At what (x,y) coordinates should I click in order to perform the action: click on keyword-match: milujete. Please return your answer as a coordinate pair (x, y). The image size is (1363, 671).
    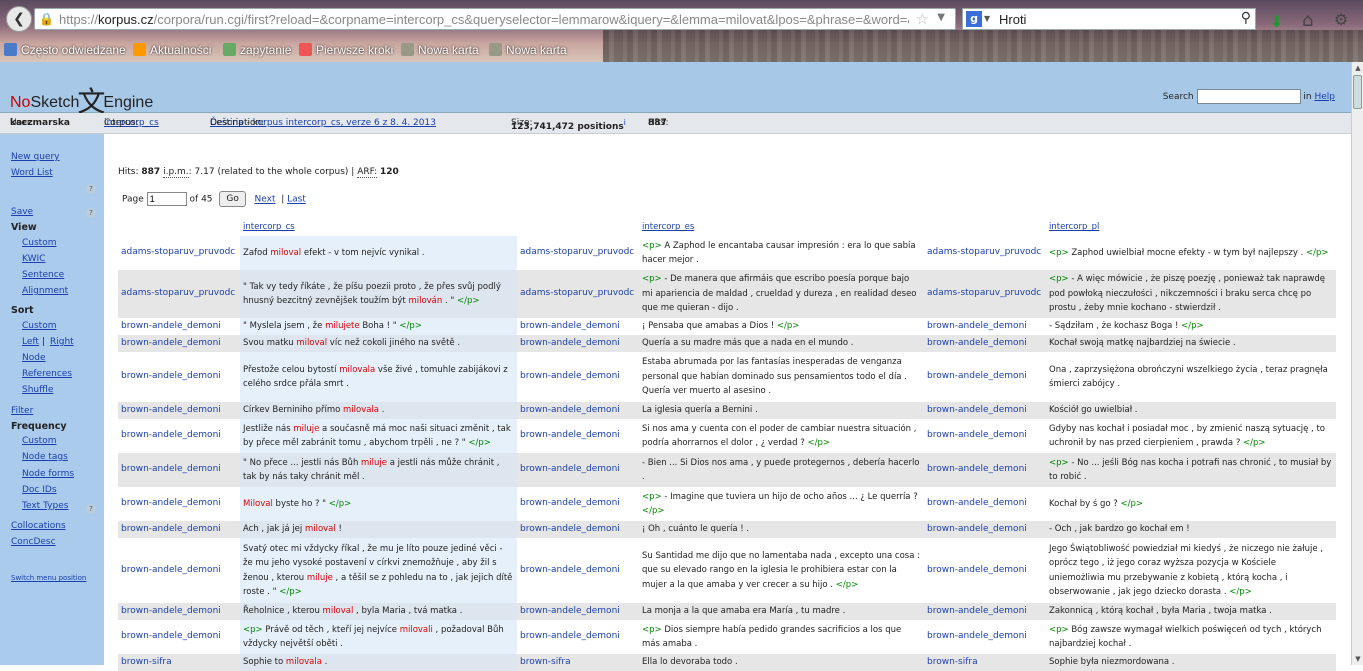
    Looking at the image, I should click on (342, 326).